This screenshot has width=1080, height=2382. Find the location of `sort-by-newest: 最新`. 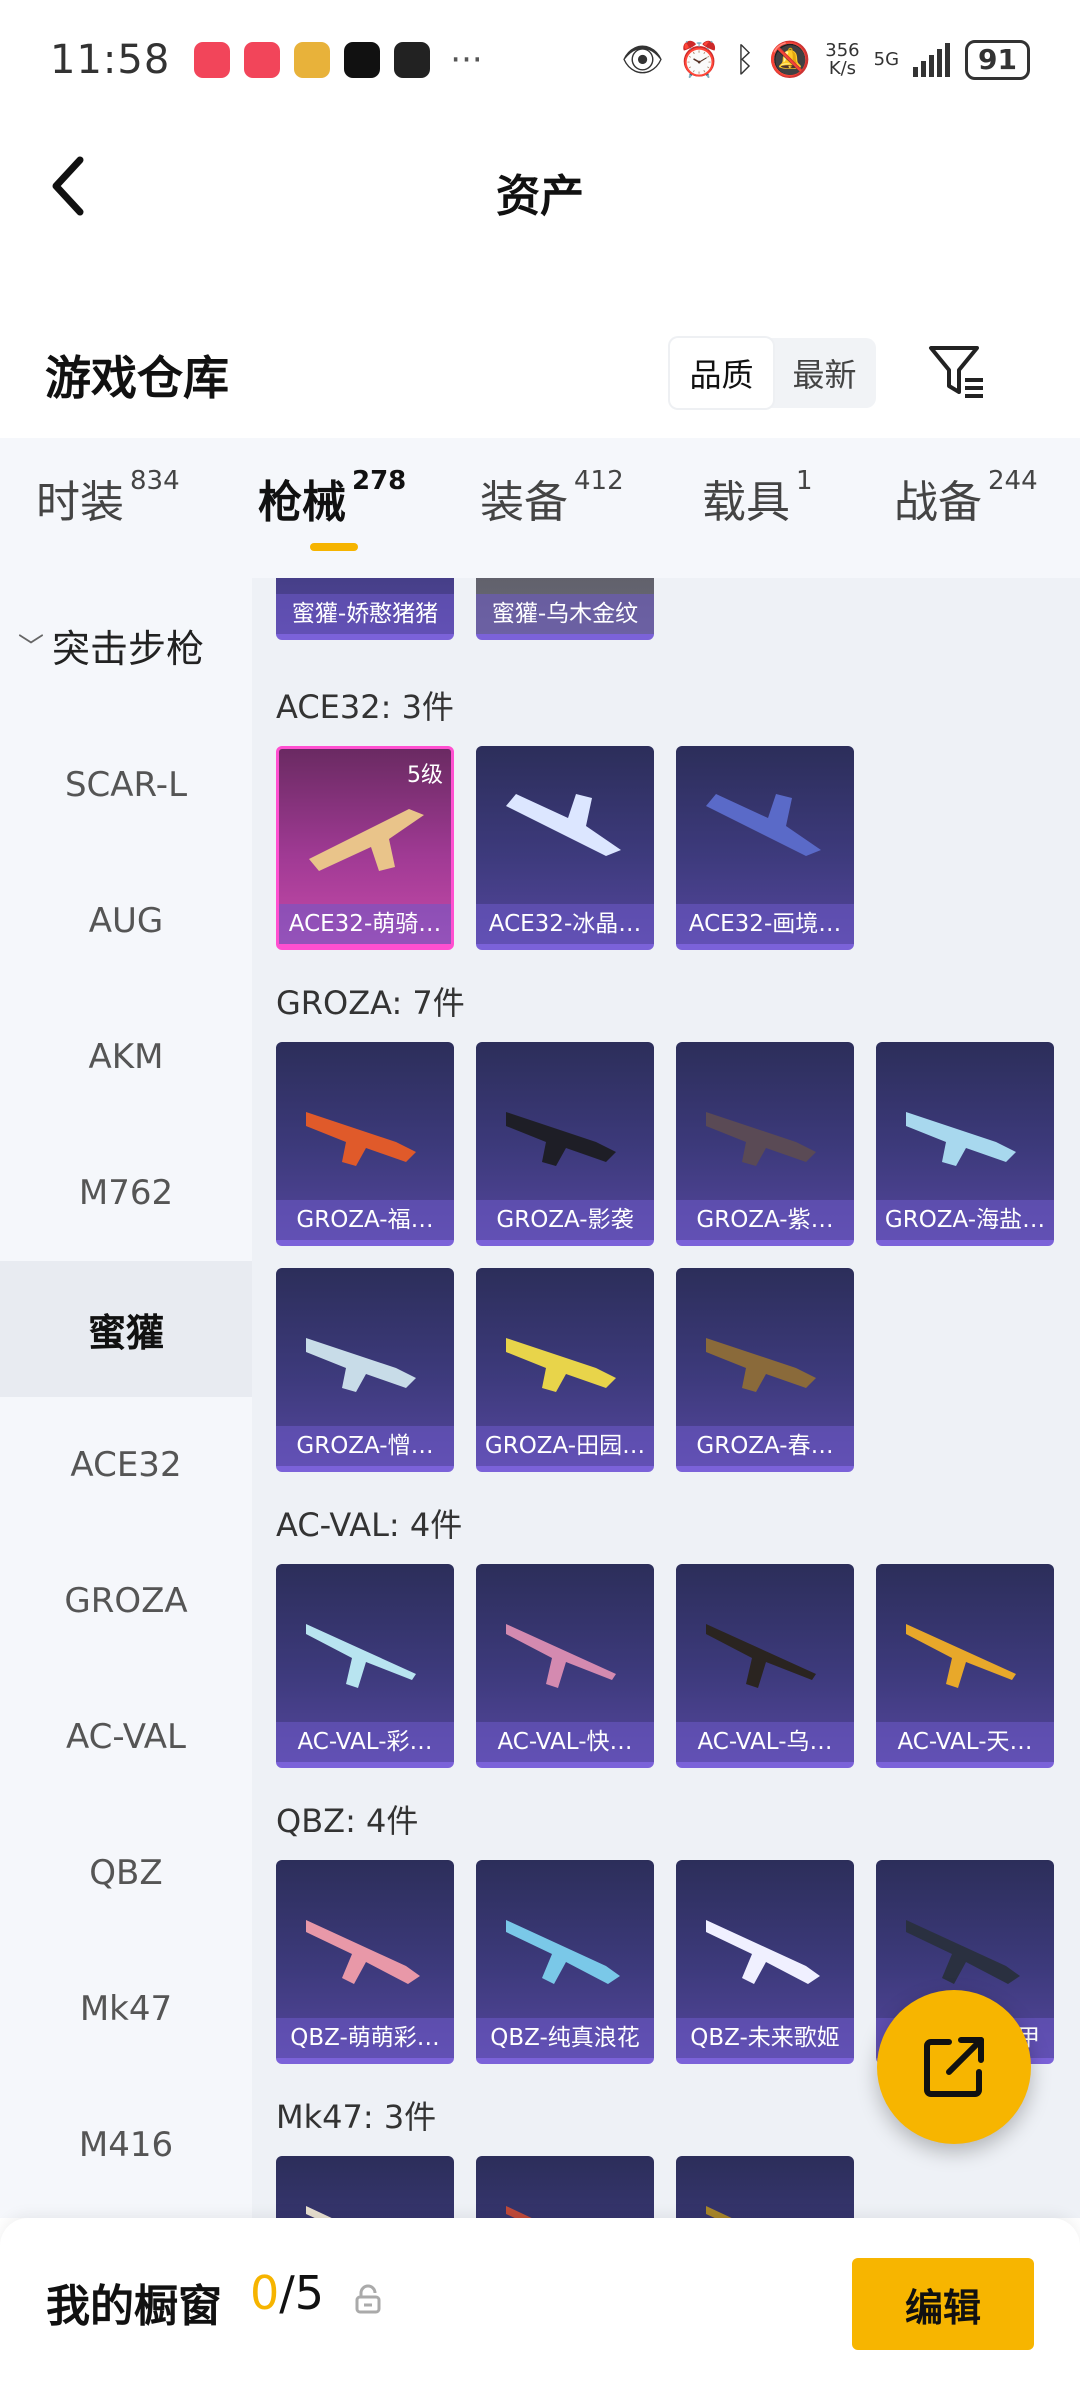

sort-by-newest: 最新 is located at coordinates (824, 373).